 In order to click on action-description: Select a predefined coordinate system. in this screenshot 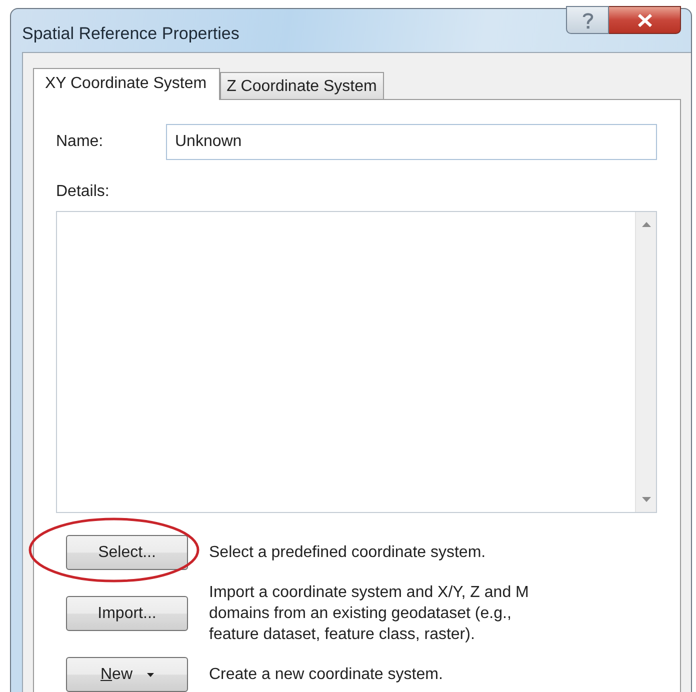, I will do `click(348, 553)`.